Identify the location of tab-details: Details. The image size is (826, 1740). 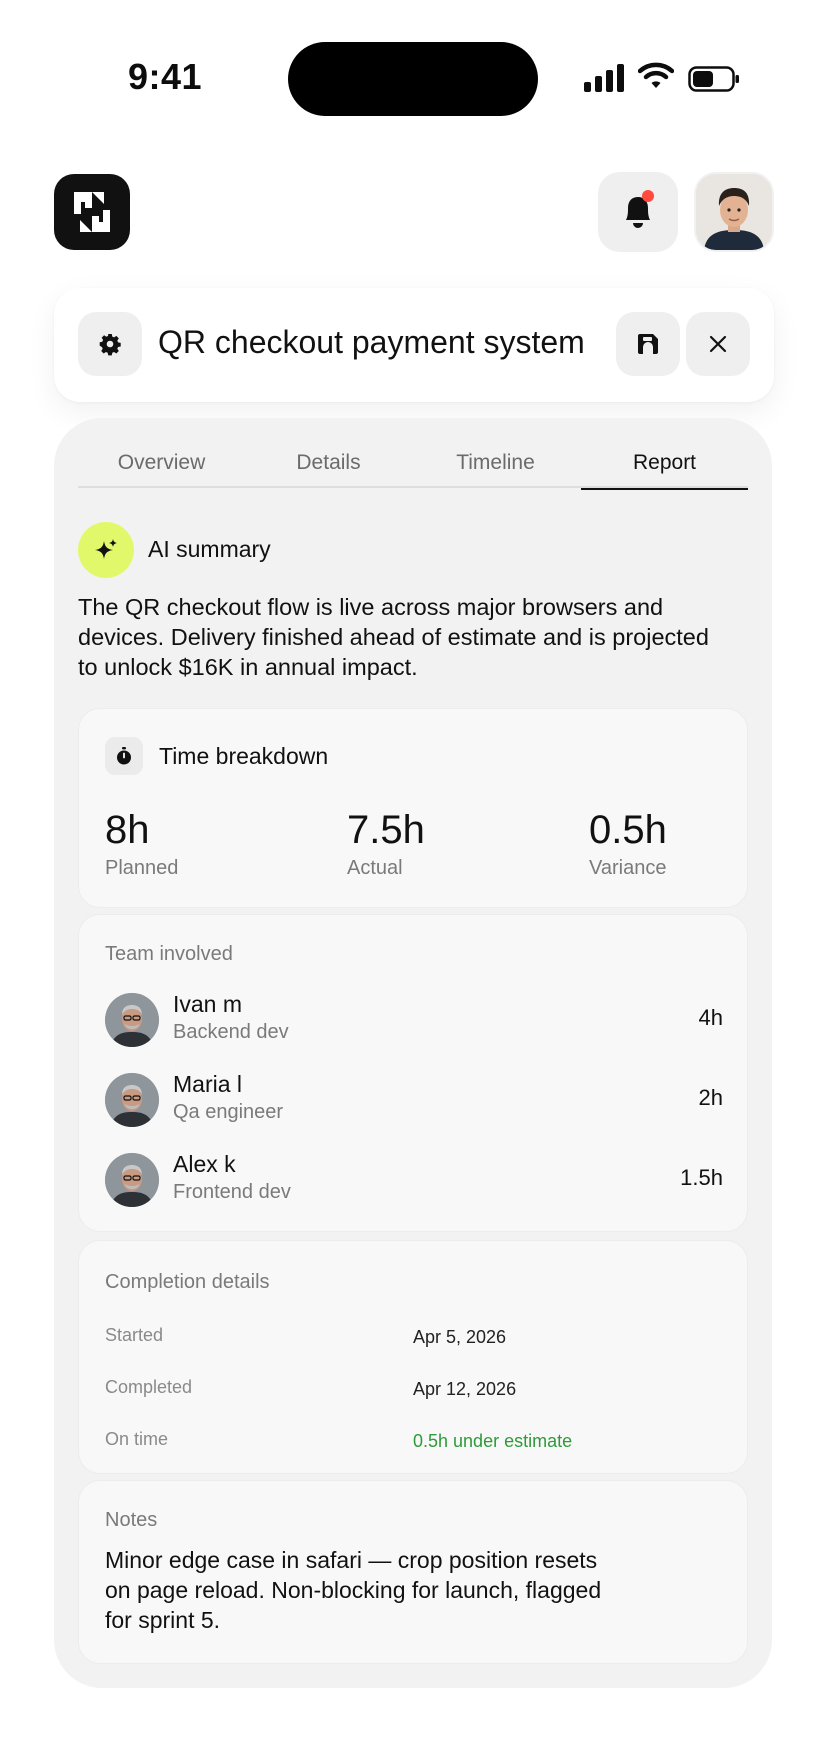
(328, 467).